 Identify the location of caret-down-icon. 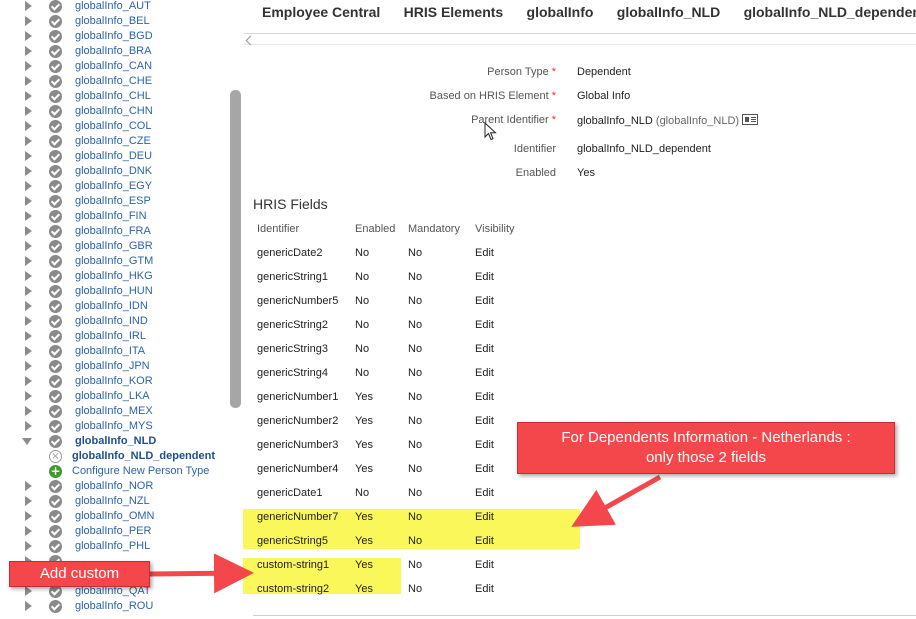
(27, 441).